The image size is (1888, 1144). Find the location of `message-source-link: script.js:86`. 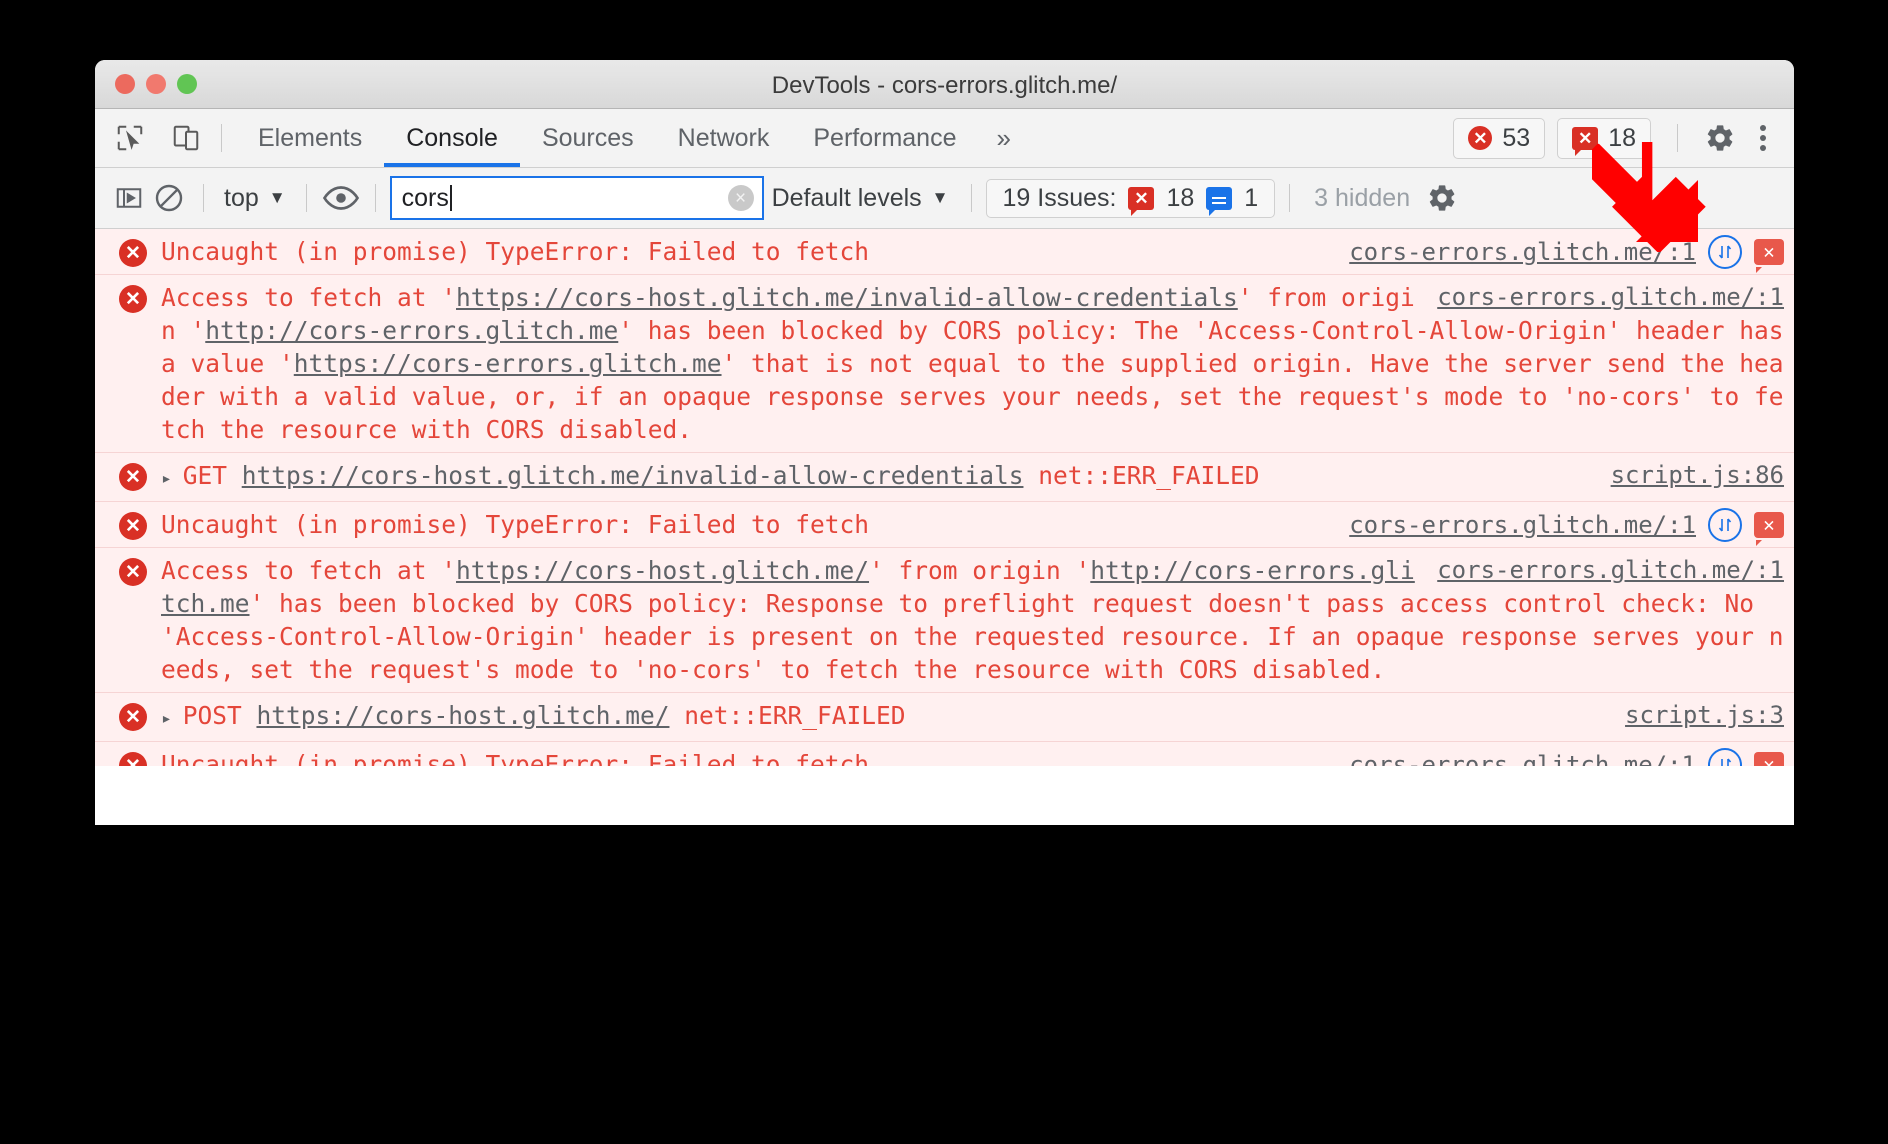

message-source-link: script.js:86 is located at coordinates (1697, 475).